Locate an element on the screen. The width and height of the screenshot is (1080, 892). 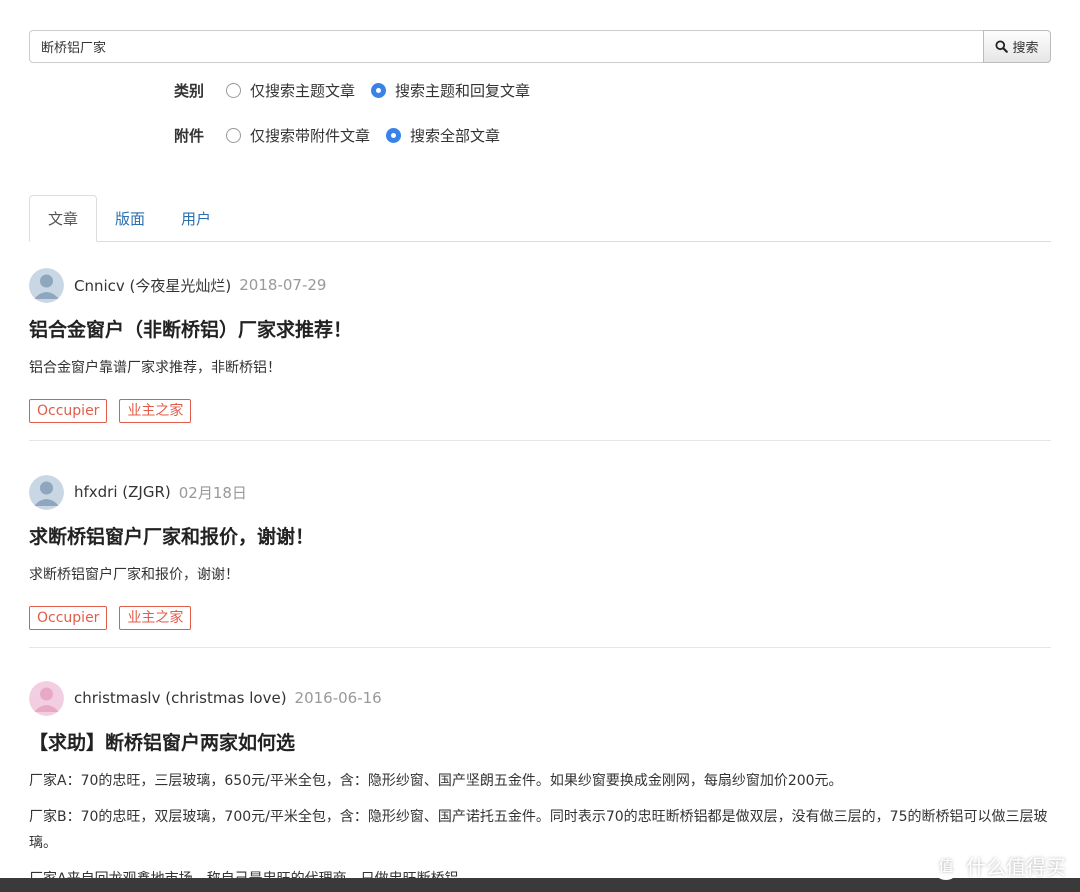
post-date: 2016-06-16 is located at coordinates (338, 698).